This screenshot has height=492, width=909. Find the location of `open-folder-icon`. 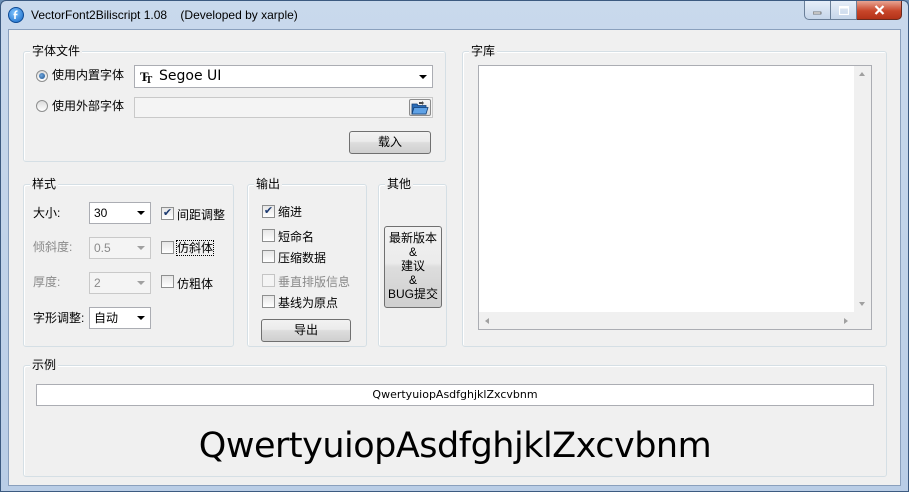

open-folder-icon is located at coordinates (420, 108).